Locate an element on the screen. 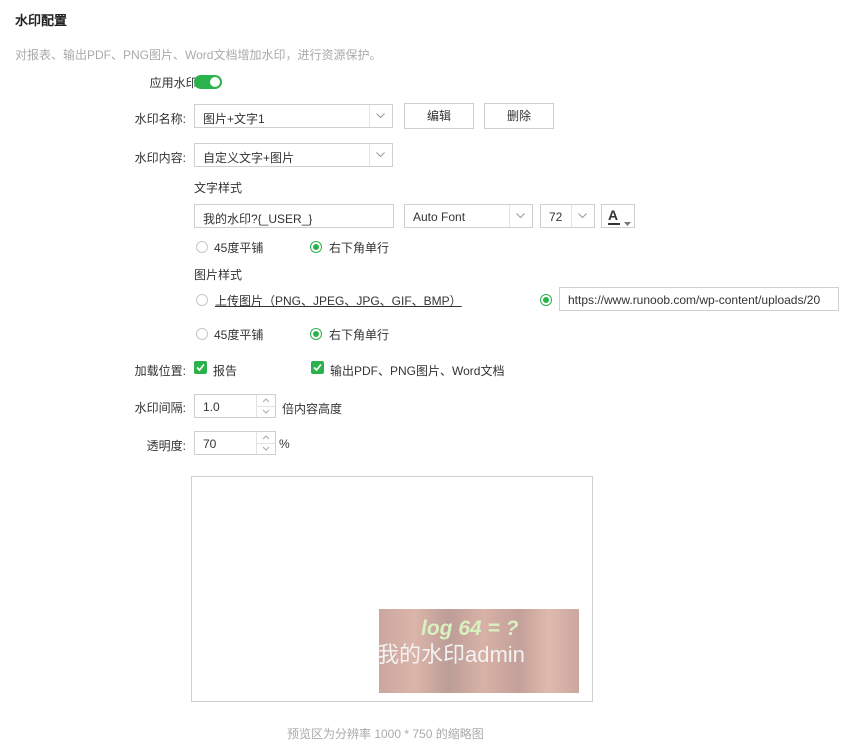 This screenshot has width=849, height=753. opacity-suffix: % is located at coordinates (284, 444).